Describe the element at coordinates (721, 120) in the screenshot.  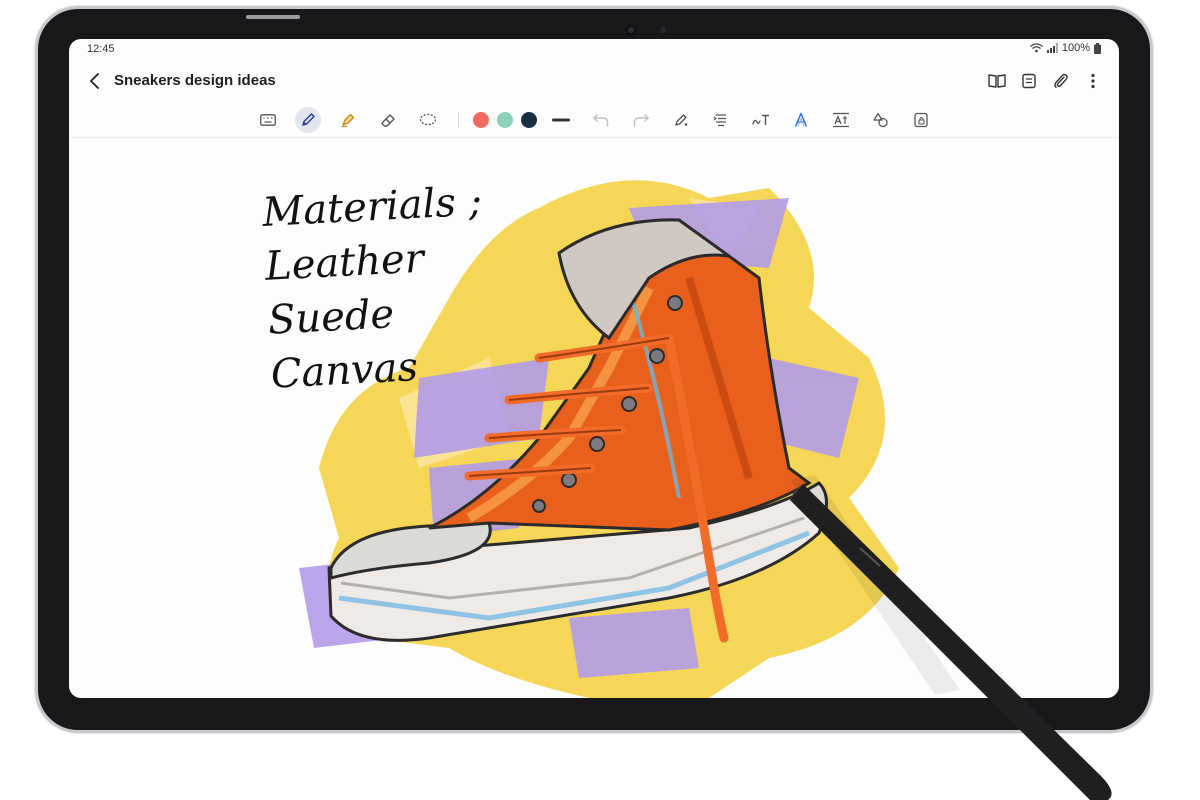
I see `text-format-icon` at that location.